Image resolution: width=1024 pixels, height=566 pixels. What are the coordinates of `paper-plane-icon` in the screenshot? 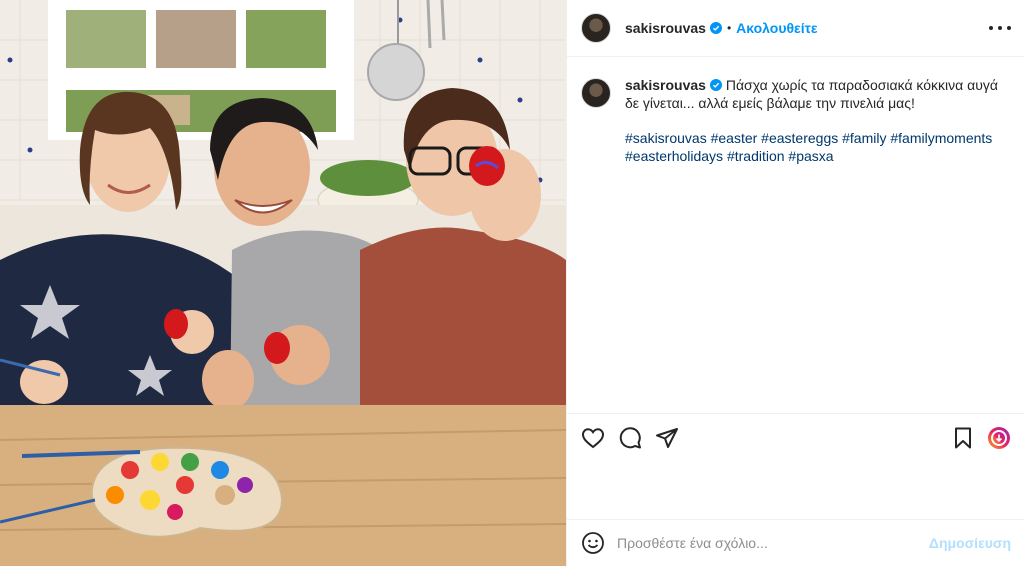 It's located at (668, 439).